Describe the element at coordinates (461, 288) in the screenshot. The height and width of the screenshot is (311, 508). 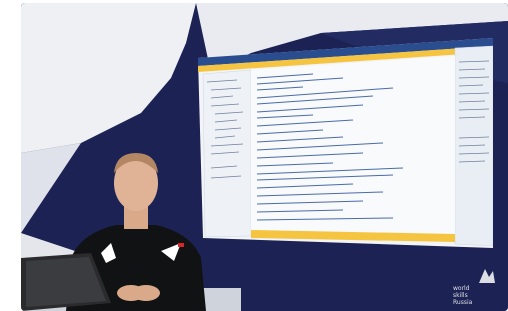
I see `watermark-line1: world` at that location.